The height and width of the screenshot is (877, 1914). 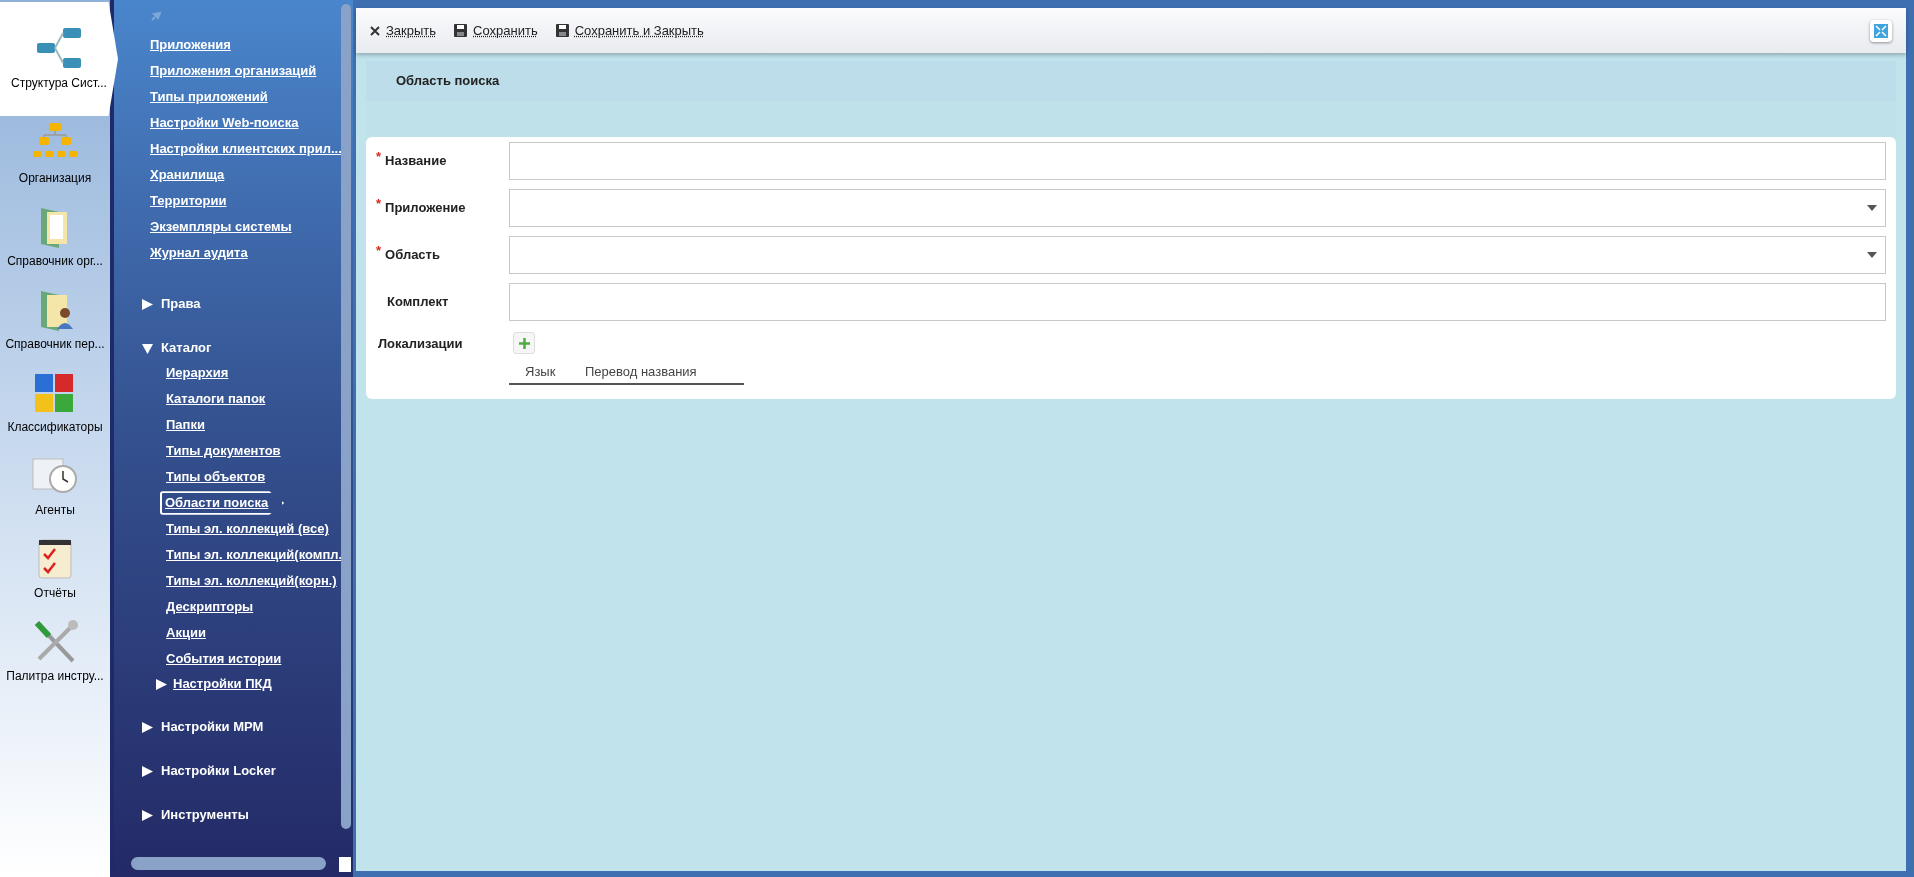 What do you see at coordinates (629, 30) in the screenshot?
I see `save-button: Сохранить и Закрыть` at bounding box center [629, 30].